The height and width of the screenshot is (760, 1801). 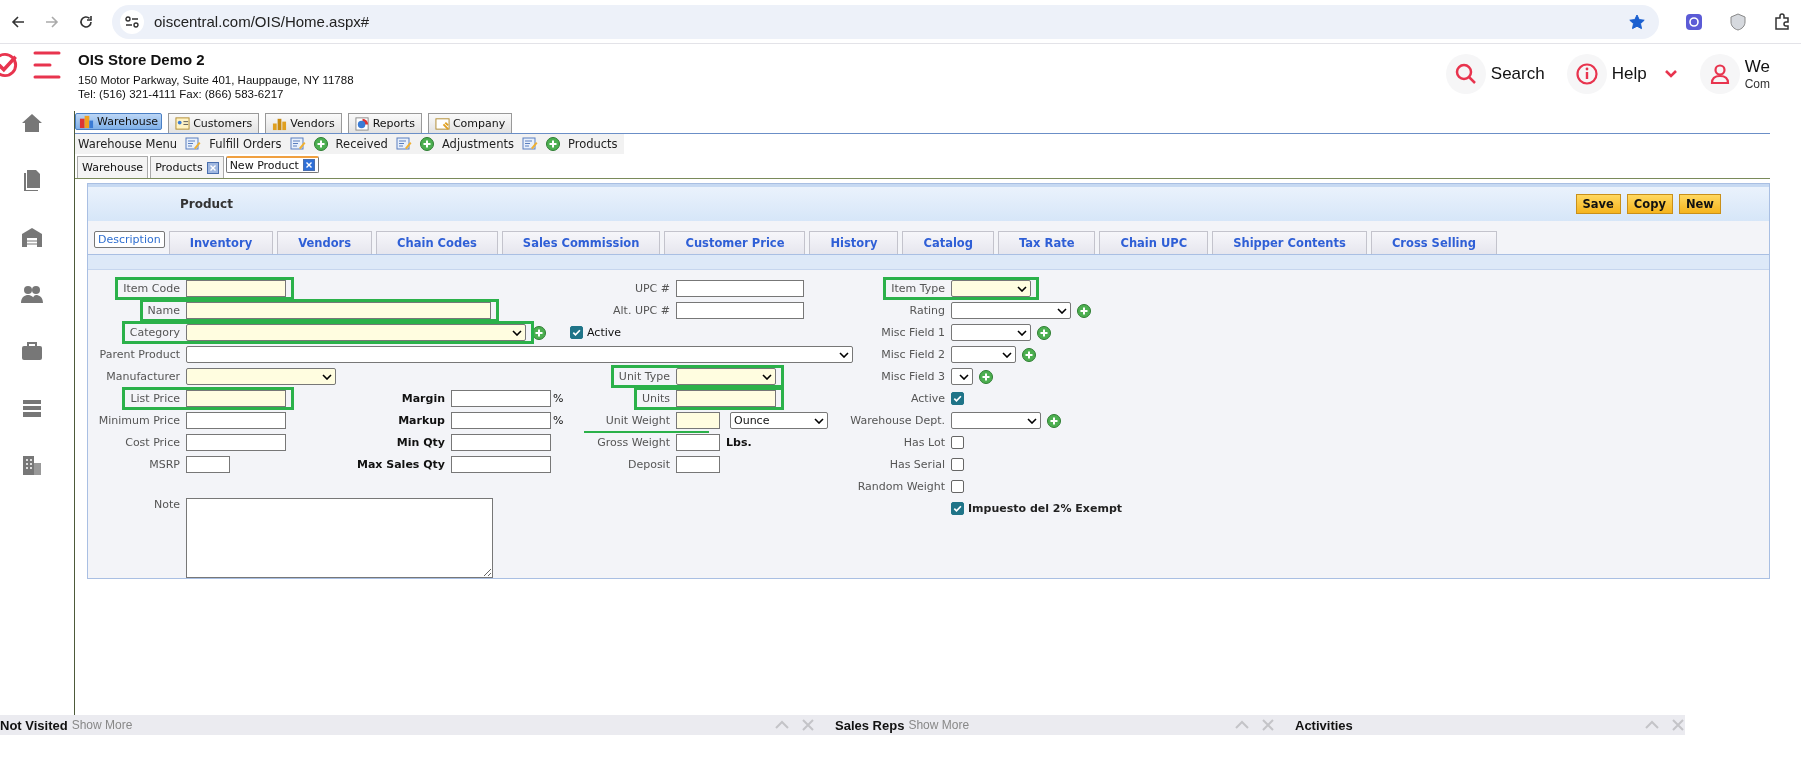 I want to click on module-tab: Warehouse, so click(x=119, y=121).